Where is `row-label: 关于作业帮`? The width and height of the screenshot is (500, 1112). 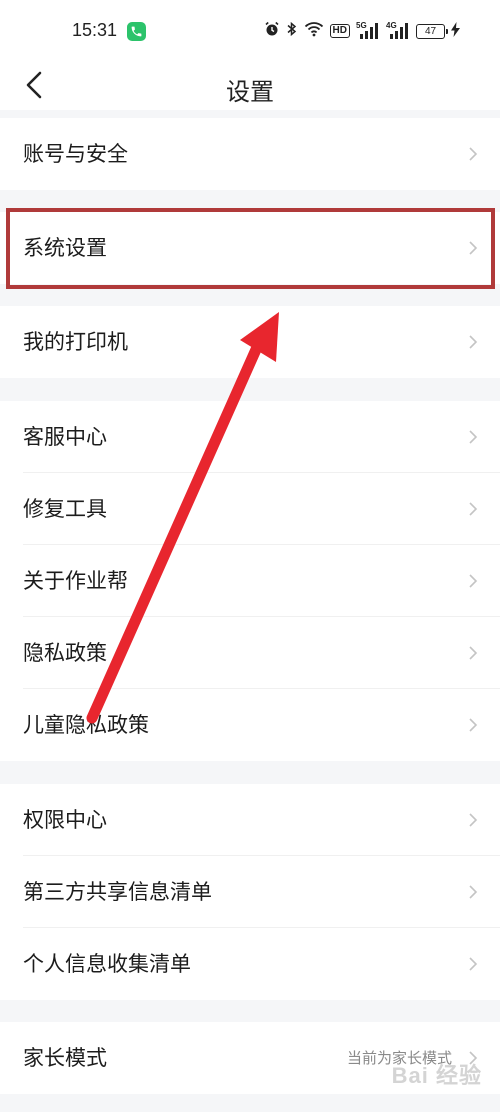
row-label: 关于作业帮 is located at coordinates (75, 581).